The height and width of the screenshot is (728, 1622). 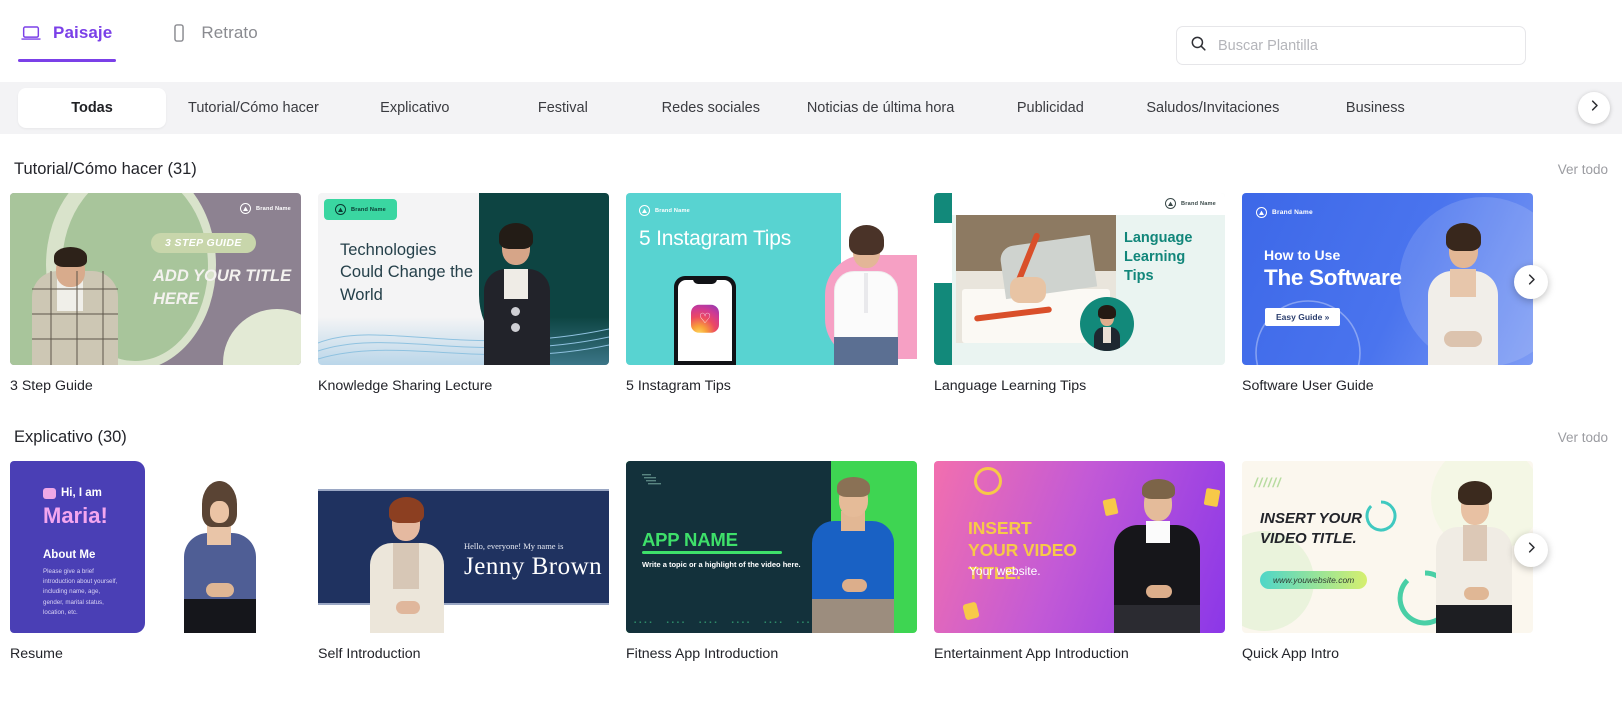 What do you see at coordinates (1583, 437) in the screenshot?
I see `see-all-link-explicativo: Ver todo` at bounding box center [1583, 437].